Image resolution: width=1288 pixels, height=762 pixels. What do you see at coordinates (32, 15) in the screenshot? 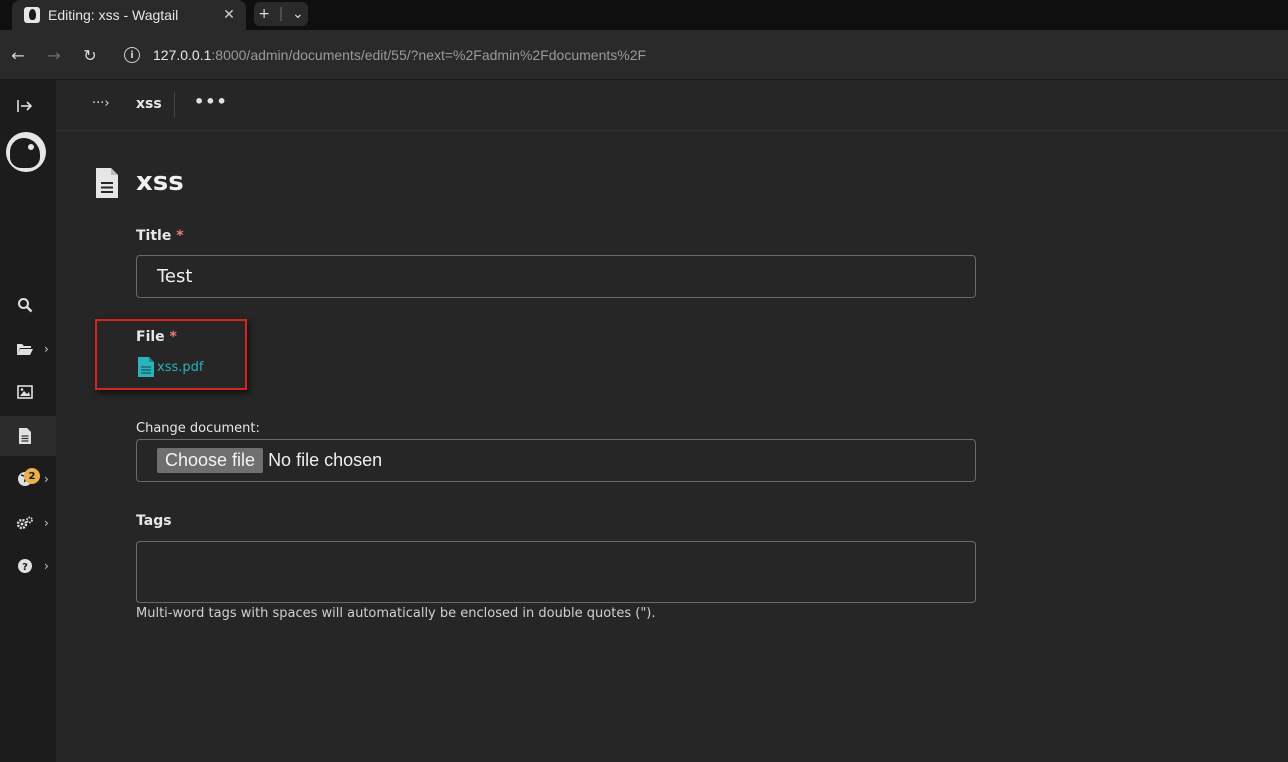
I see `wagtail-favicon-icon` at bounding box center [32, 15].